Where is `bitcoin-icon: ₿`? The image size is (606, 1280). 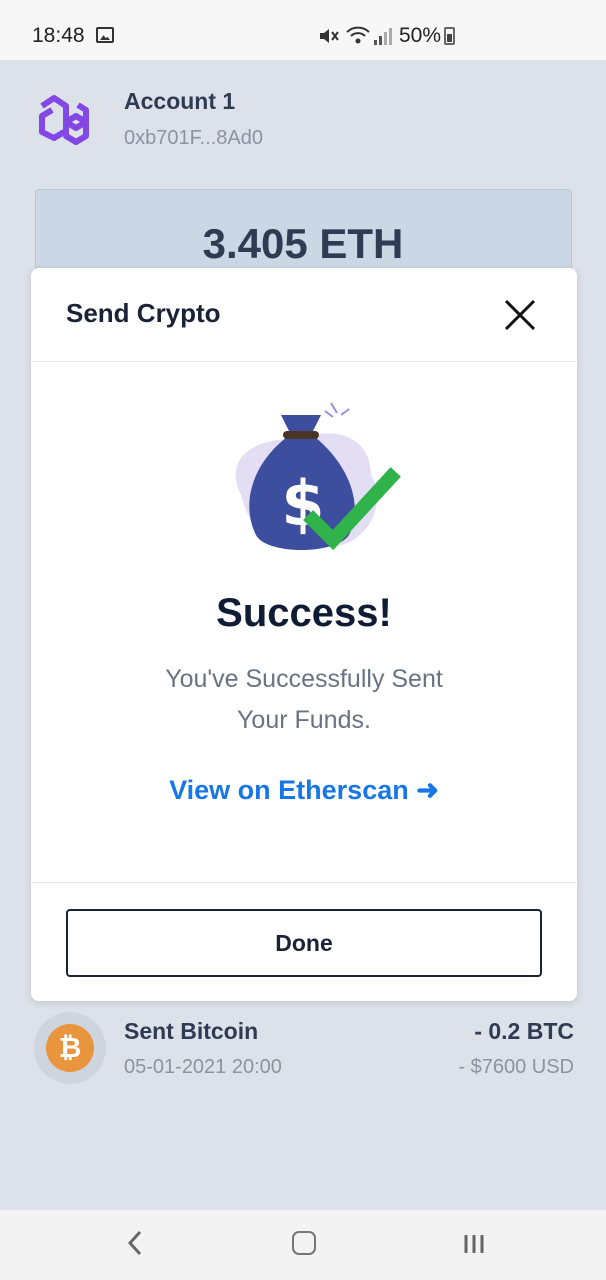
bitcoin-icon: ₿ is located at coordinates (70, 1048).